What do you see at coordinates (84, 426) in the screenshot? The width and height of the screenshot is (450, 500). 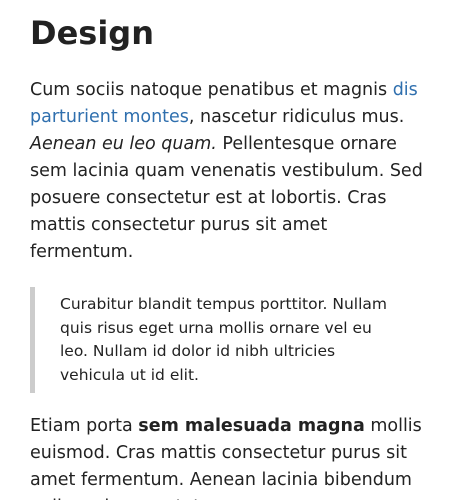 I see `paragraph-text: Etiam porta` at bounding box center [84, 426].